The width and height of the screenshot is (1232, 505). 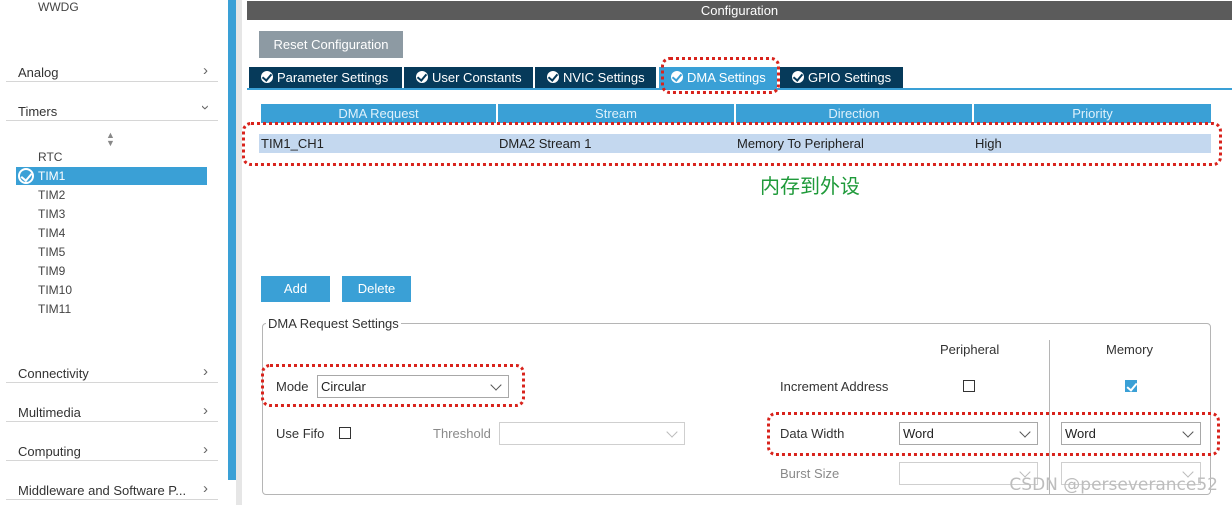 What do you see at coordinates (592, 433) in the screenshot?
I see `threshold-select` at bounding box center [592, 433].